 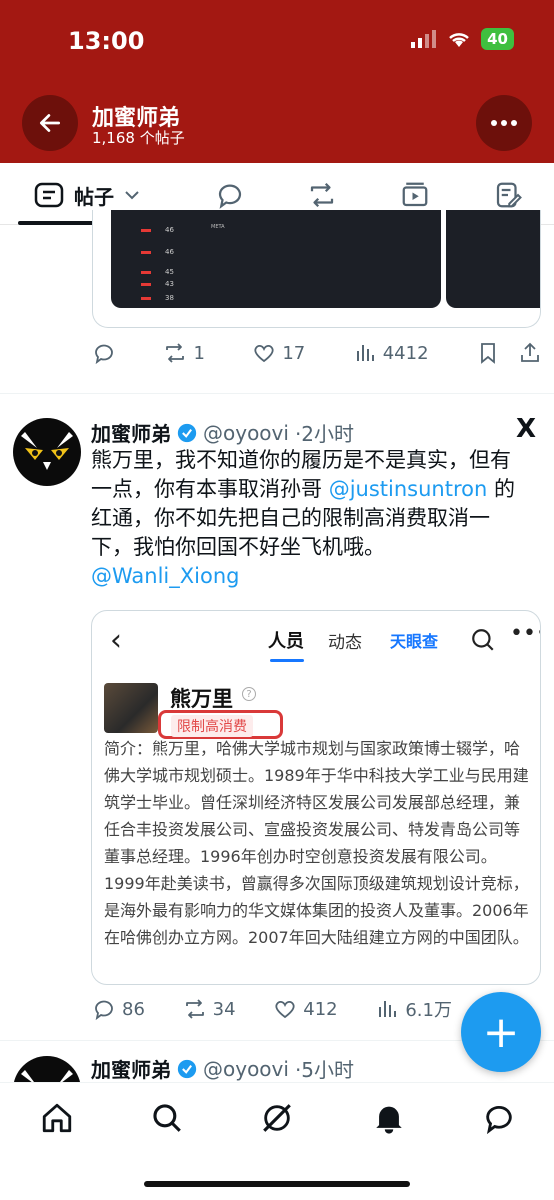 I want to click on previous-tweet-actions: 1 17 4412, so click(x=317, y=353).